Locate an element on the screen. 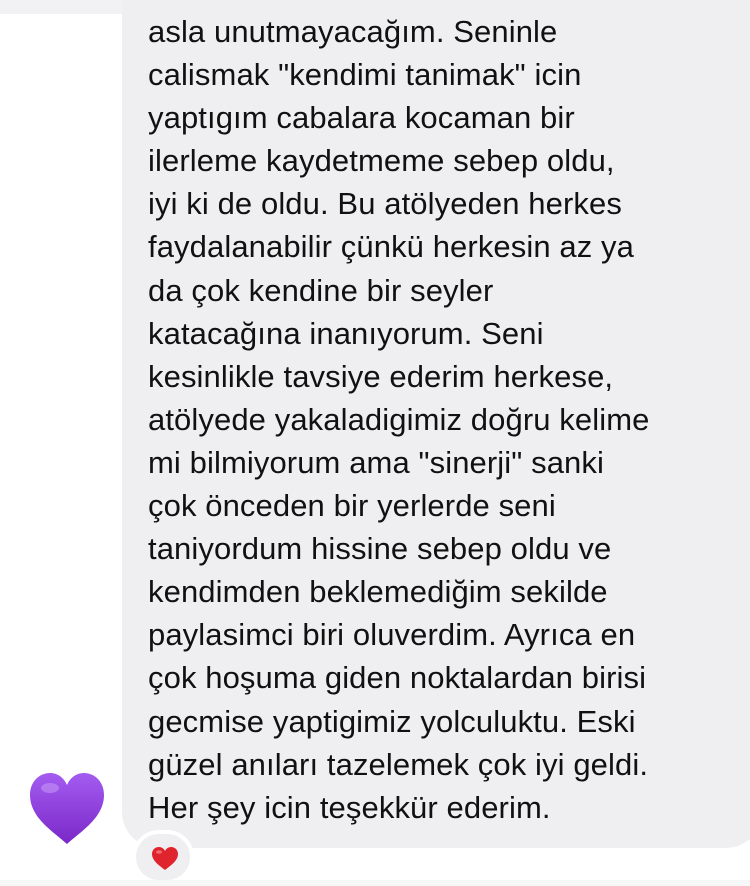  message-line: mi bilmiyorum ama "sinerji" sanki is located at coordinates (376, 462).